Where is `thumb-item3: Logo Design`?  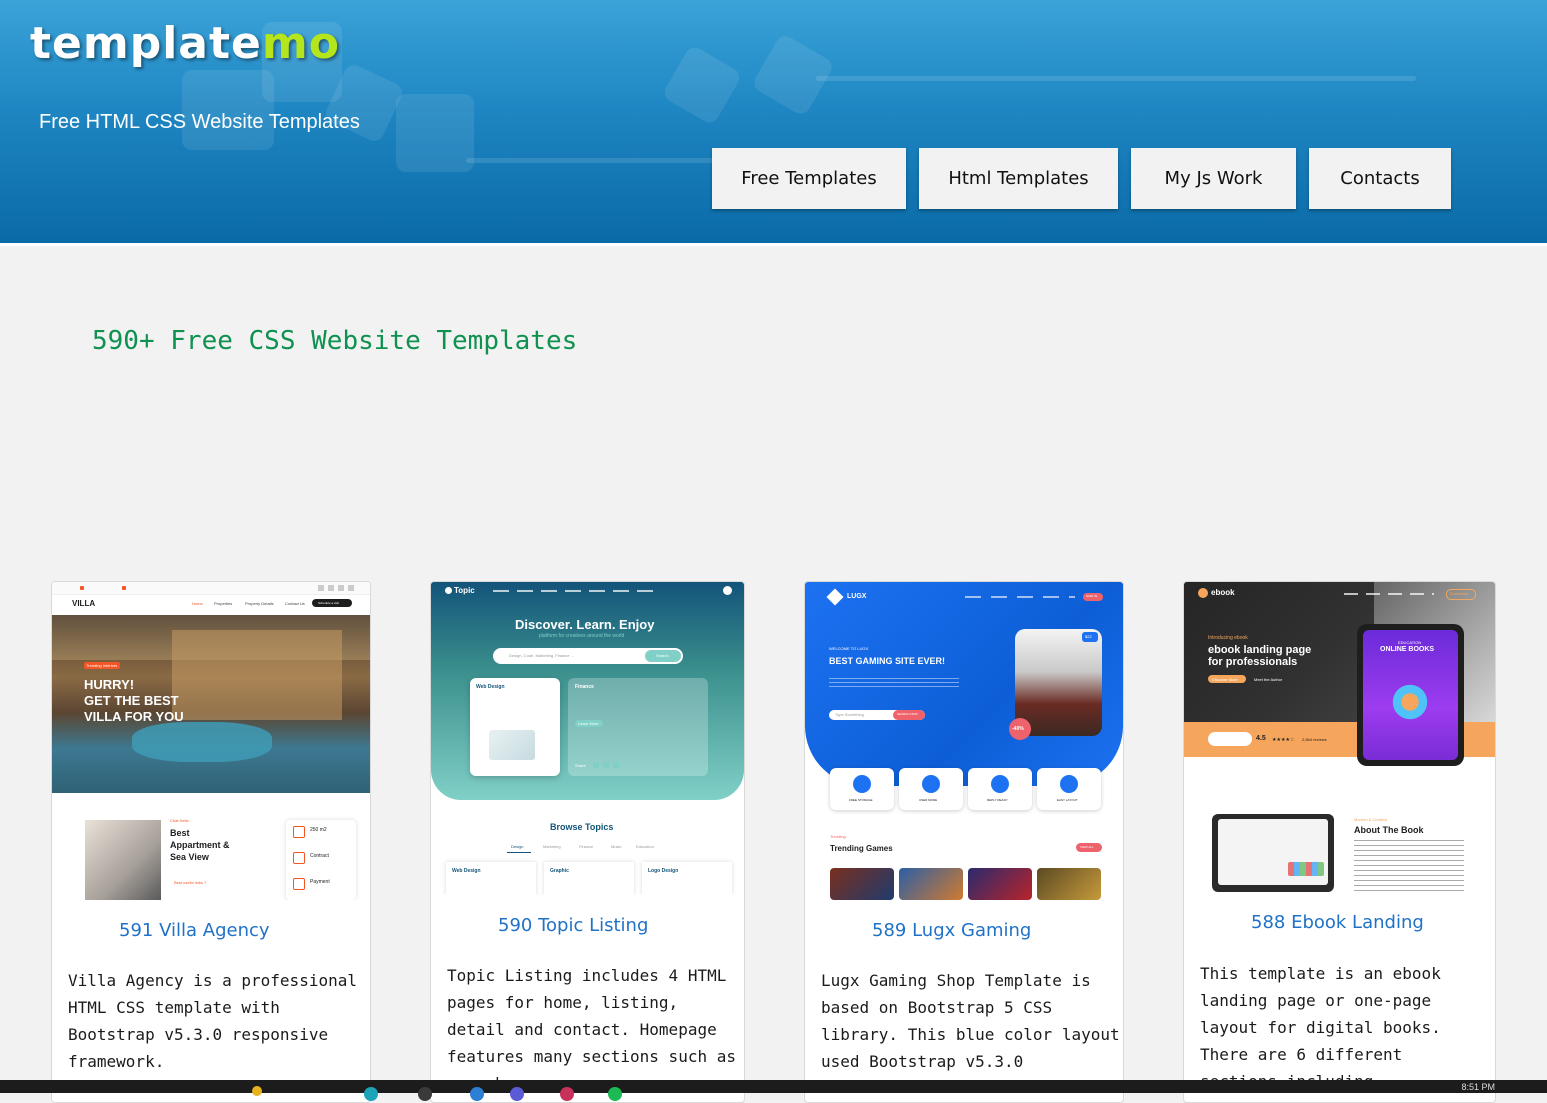 thumb-item3: Logo Design is located at coordinates (663, 871).